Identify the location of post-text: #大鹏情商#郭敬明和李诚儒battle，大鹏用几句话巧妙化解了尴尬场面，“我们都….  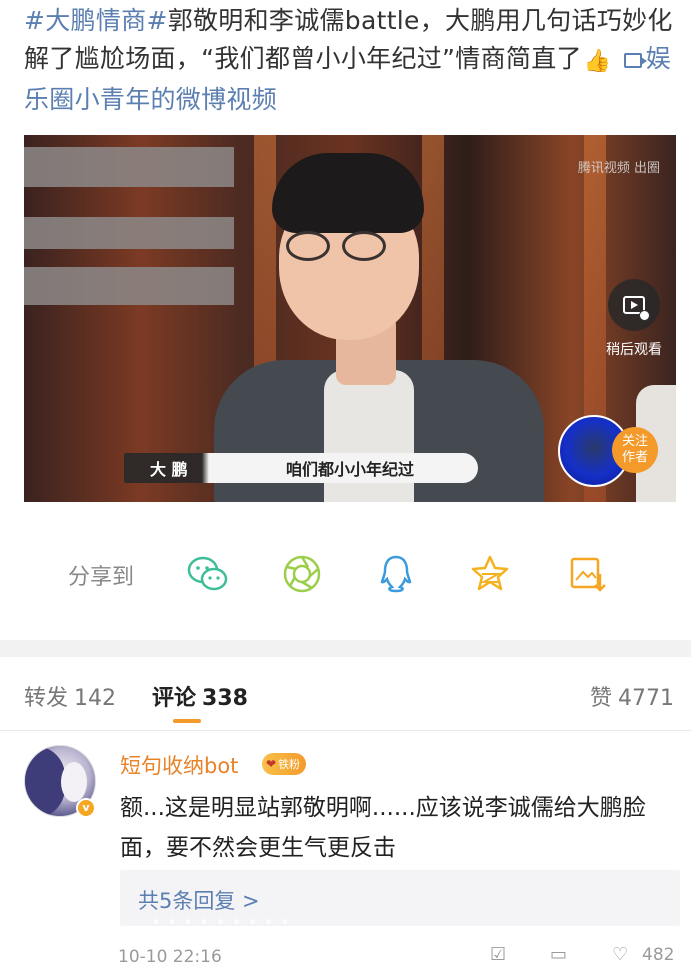
(349, 60).